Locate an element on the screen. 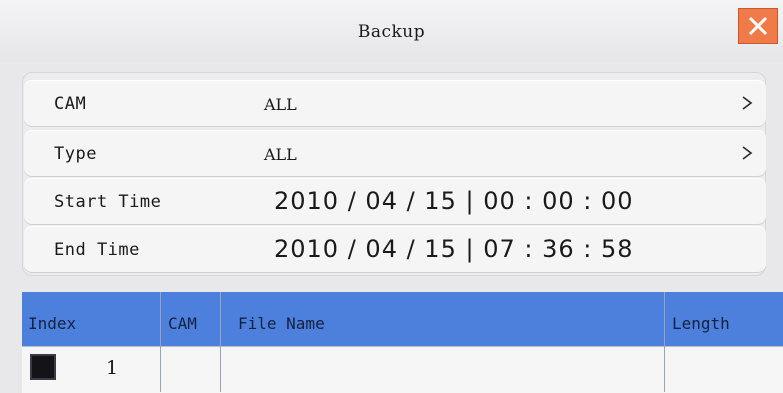 This screenshot has height=393, width=783. type-selector-row: Type ALL is located at coordinates (395, 153).